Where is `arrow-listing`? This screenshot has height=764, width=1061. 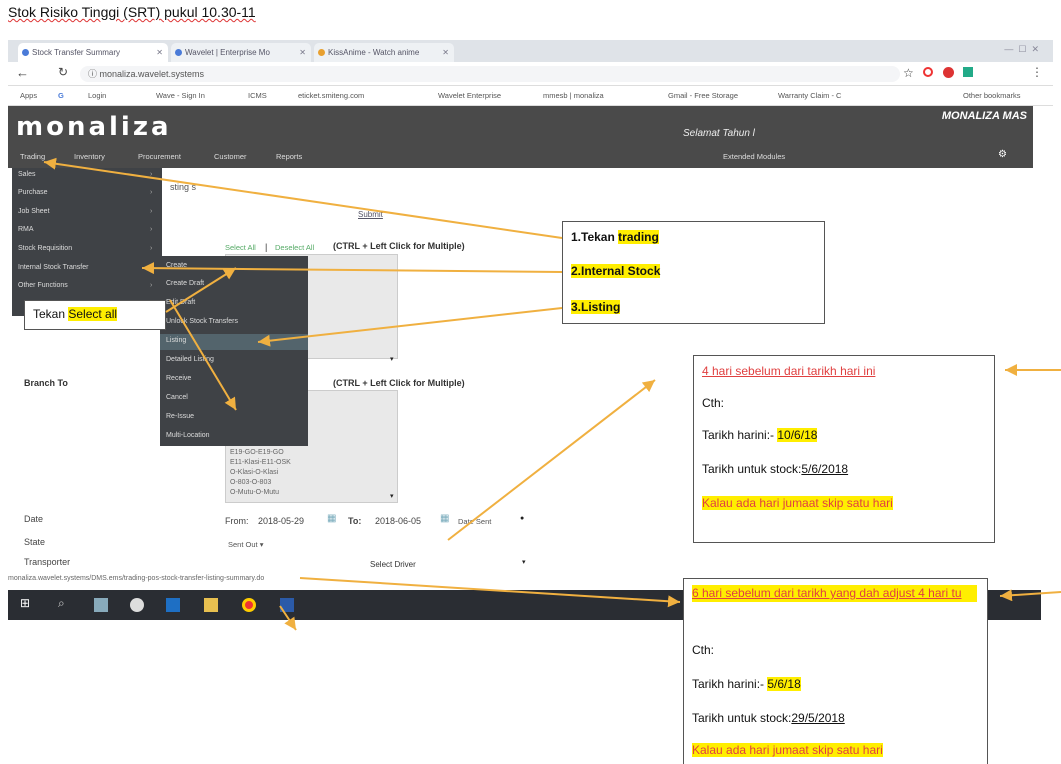
arrow-listing is located at coordinates (410, 327).